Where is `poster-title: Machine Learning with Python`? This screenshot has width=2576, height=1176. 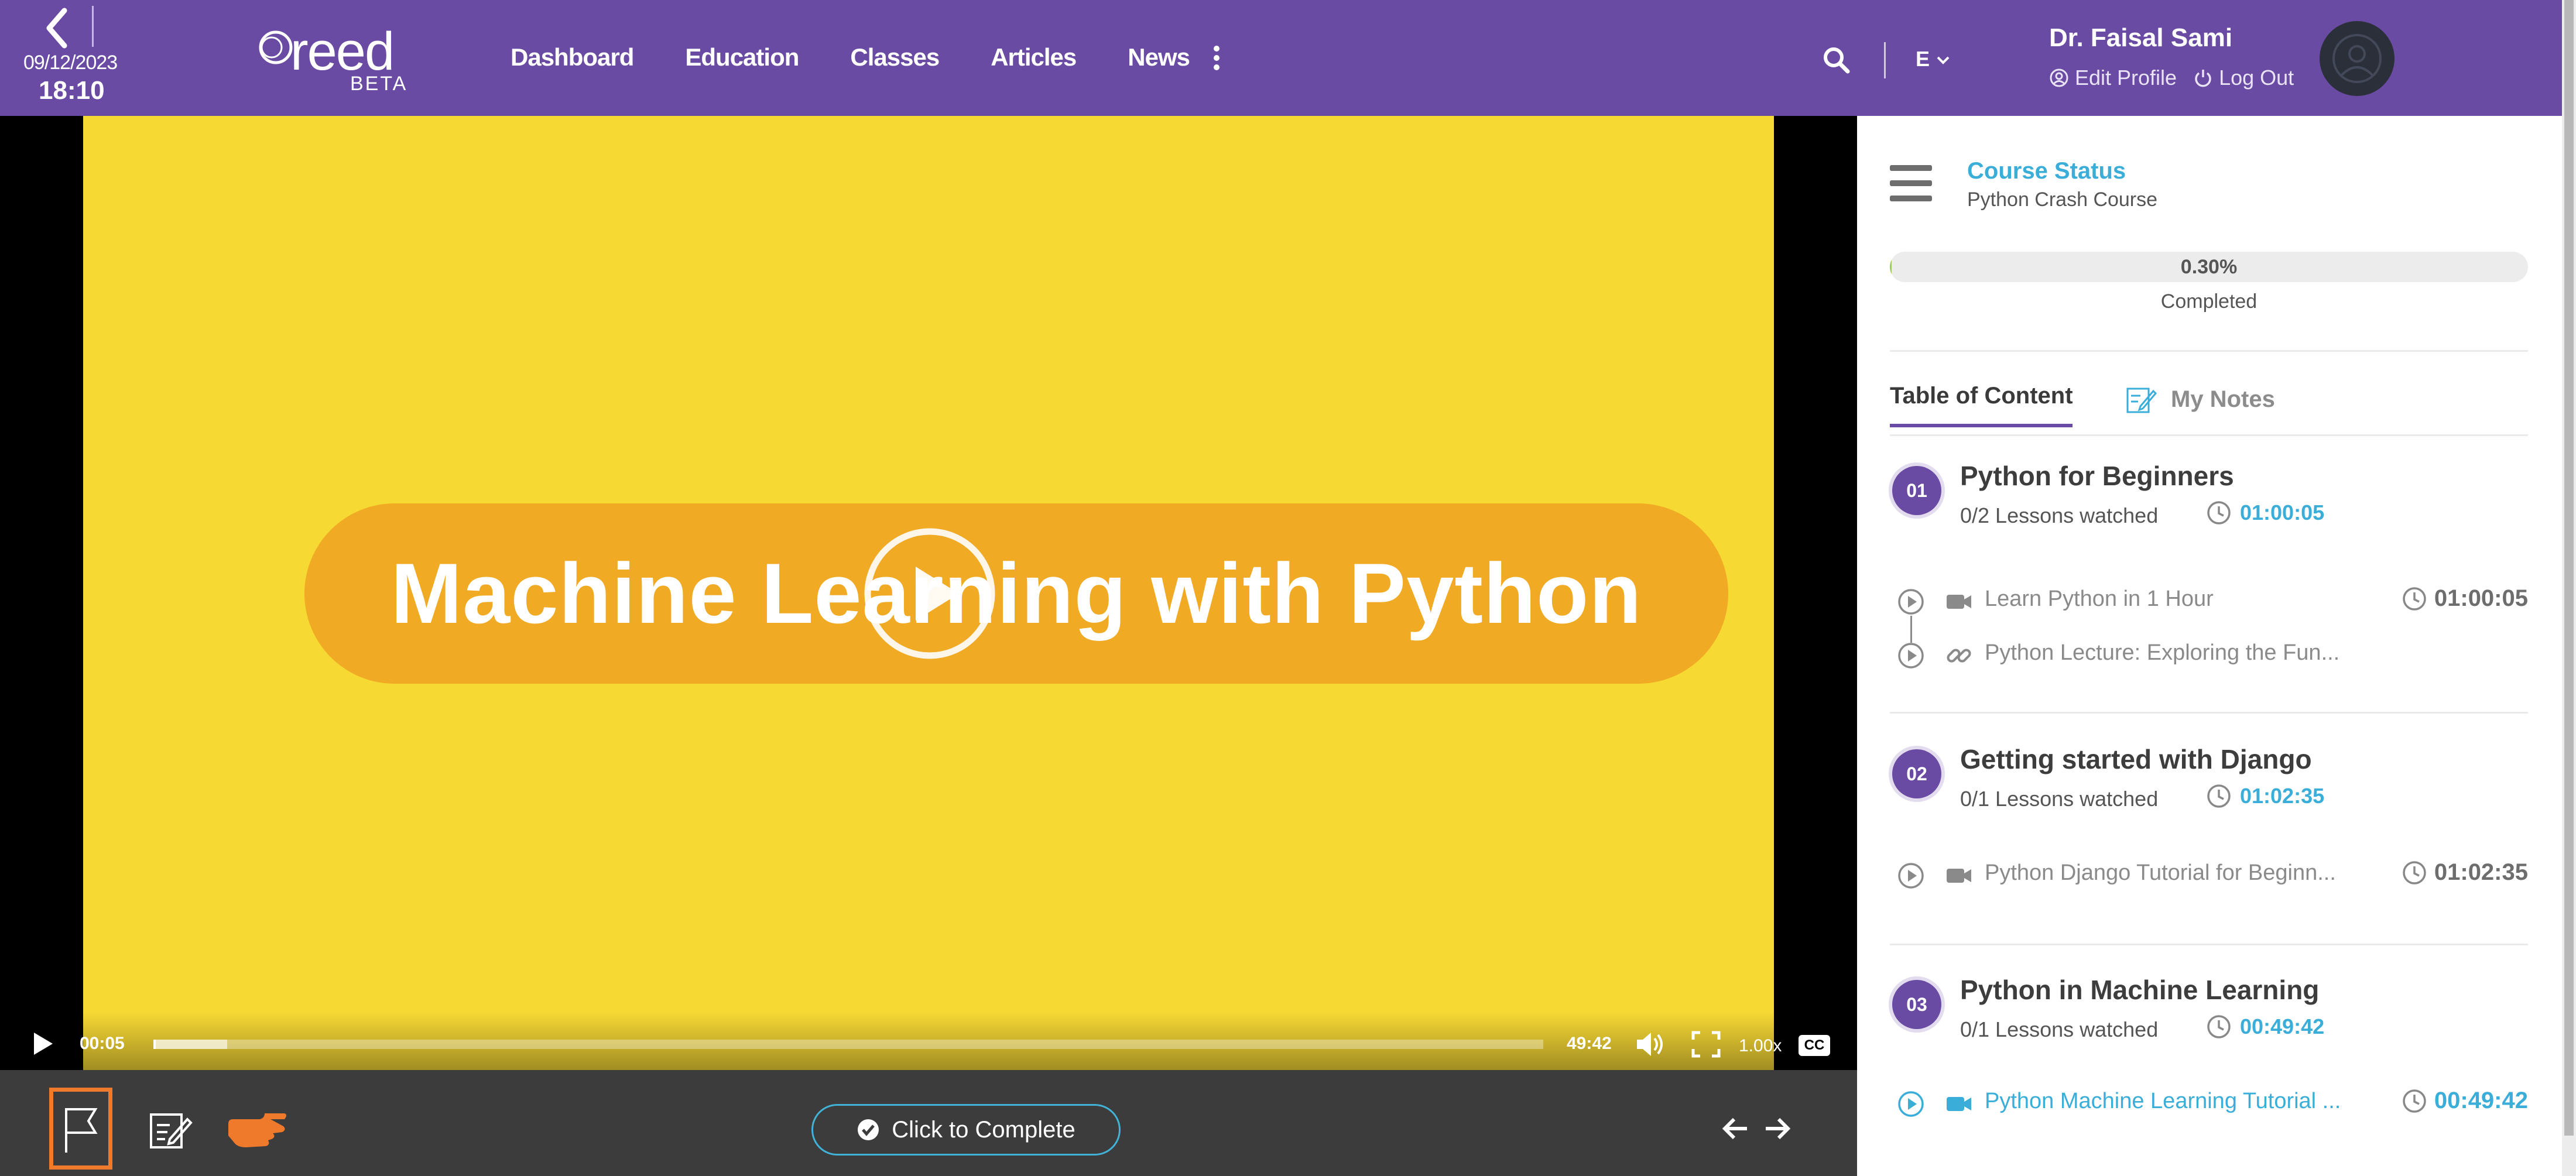 poster-title: Machine Learning with Python is located at coordinates (1016, 593).